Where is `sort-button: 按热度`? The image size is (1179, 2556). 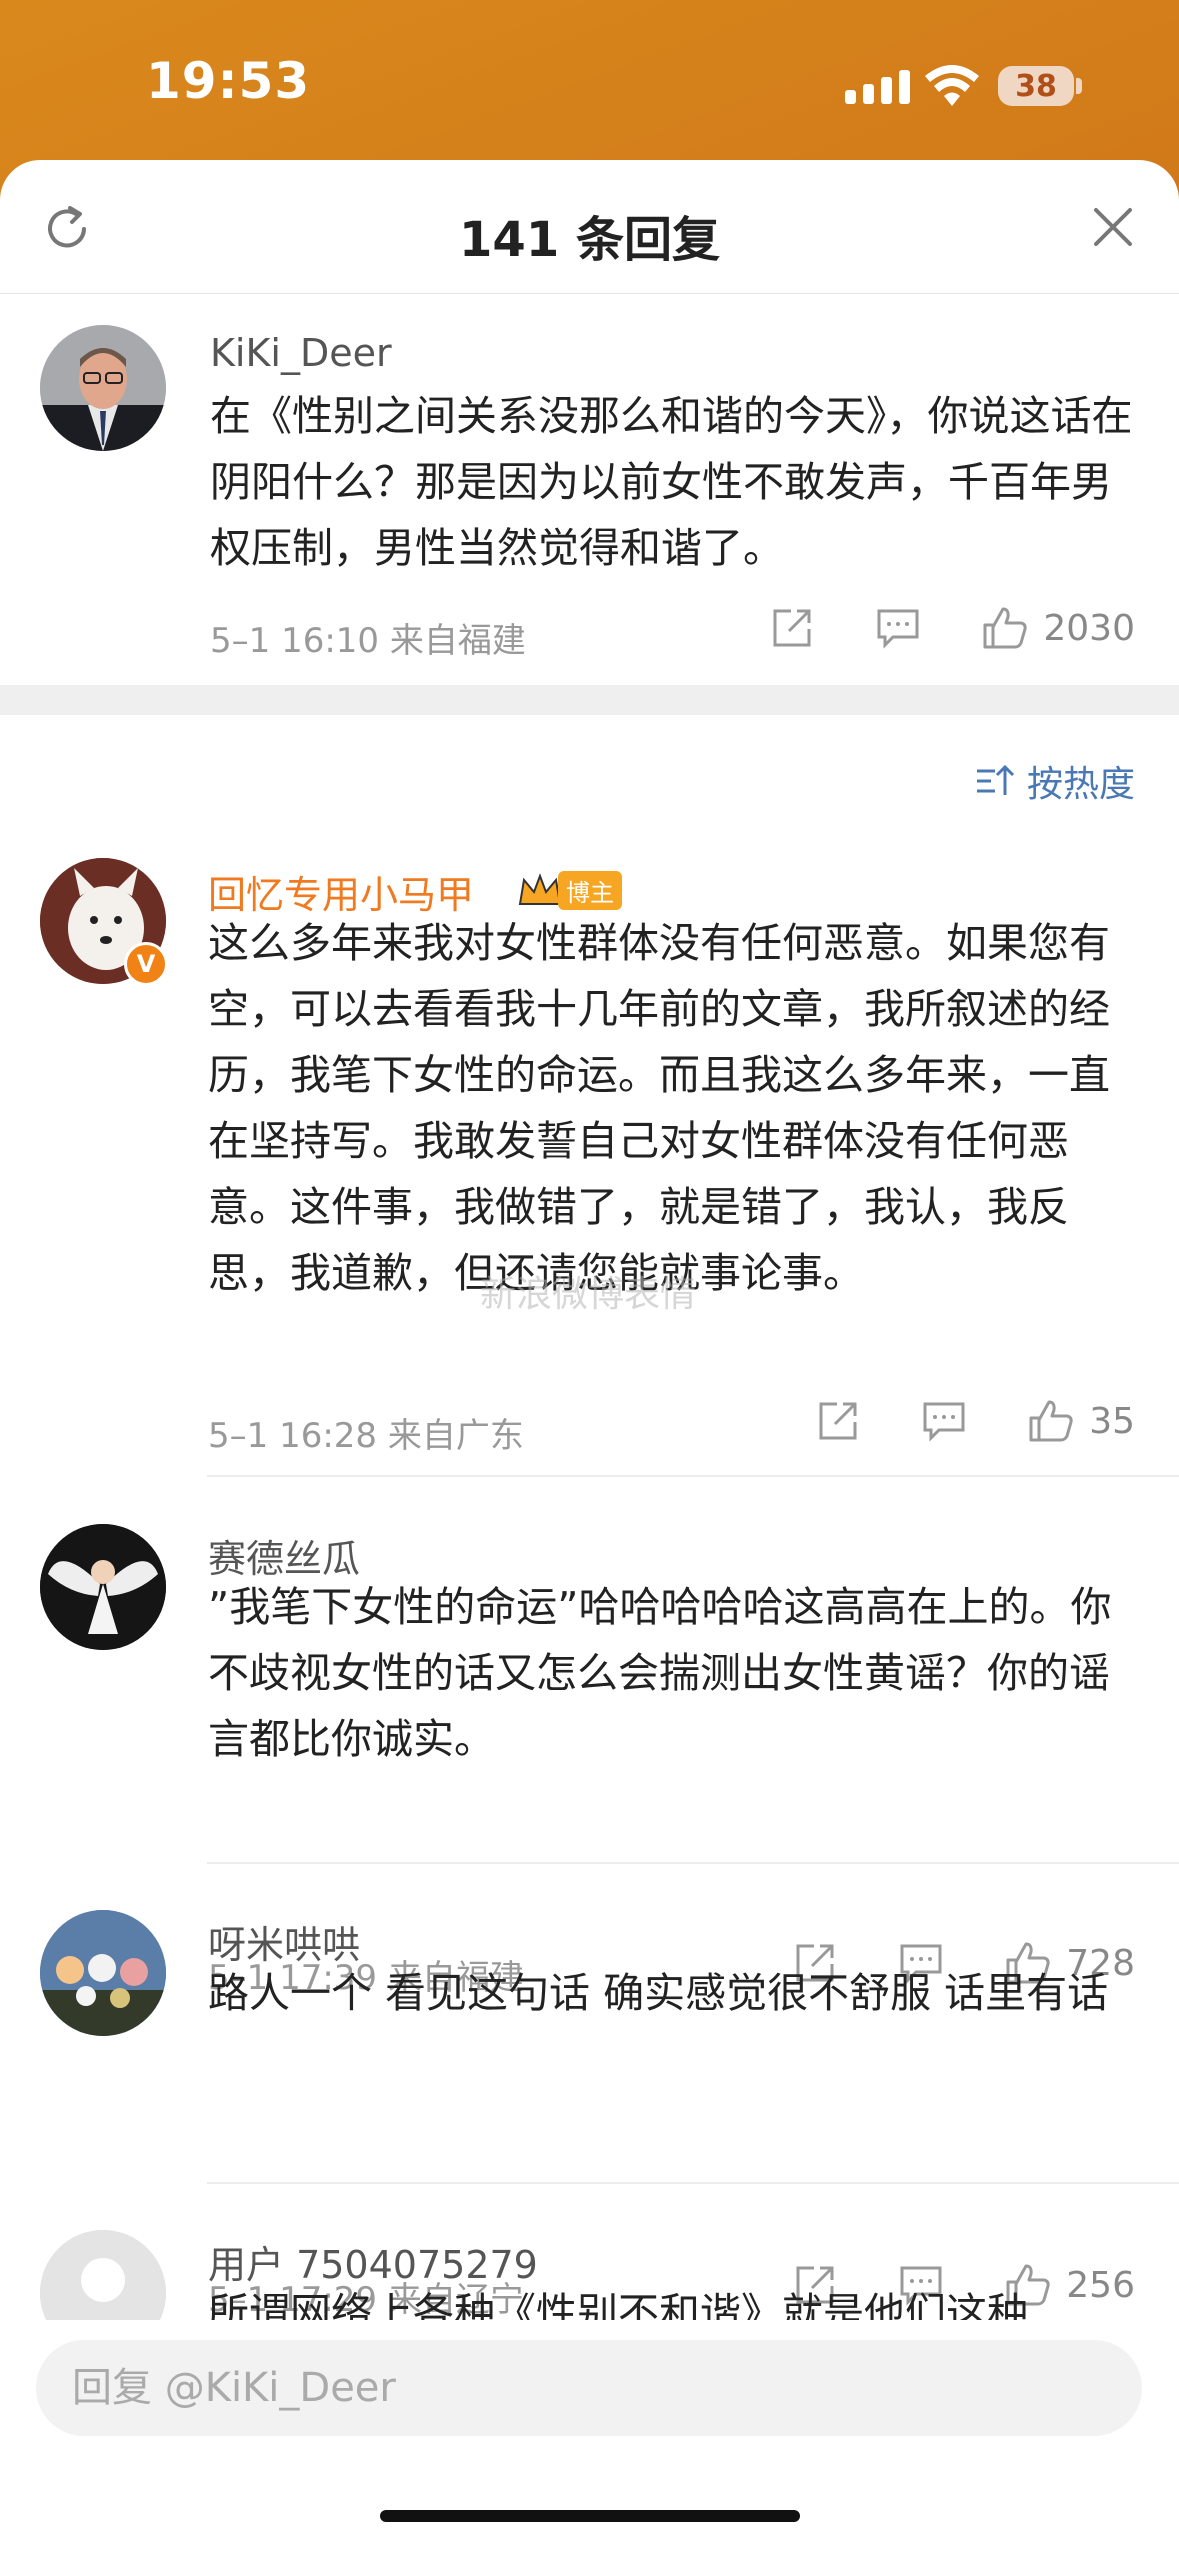 sort-button: 按热度 is located at coordinates (1055, 781).